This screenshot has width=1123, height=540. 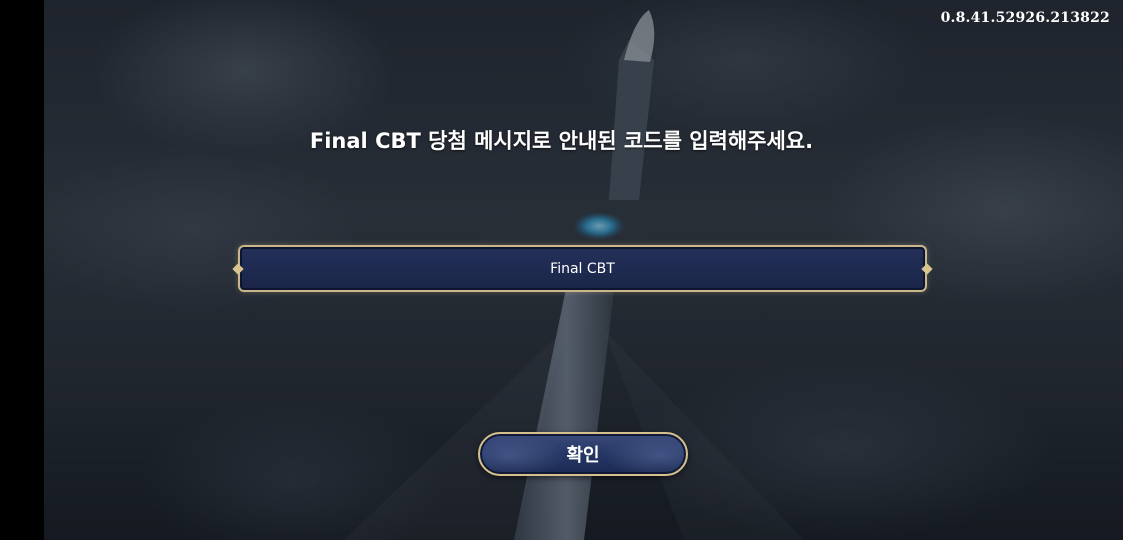 I want to click on left-screen-edge, so click(x=22, y=270).